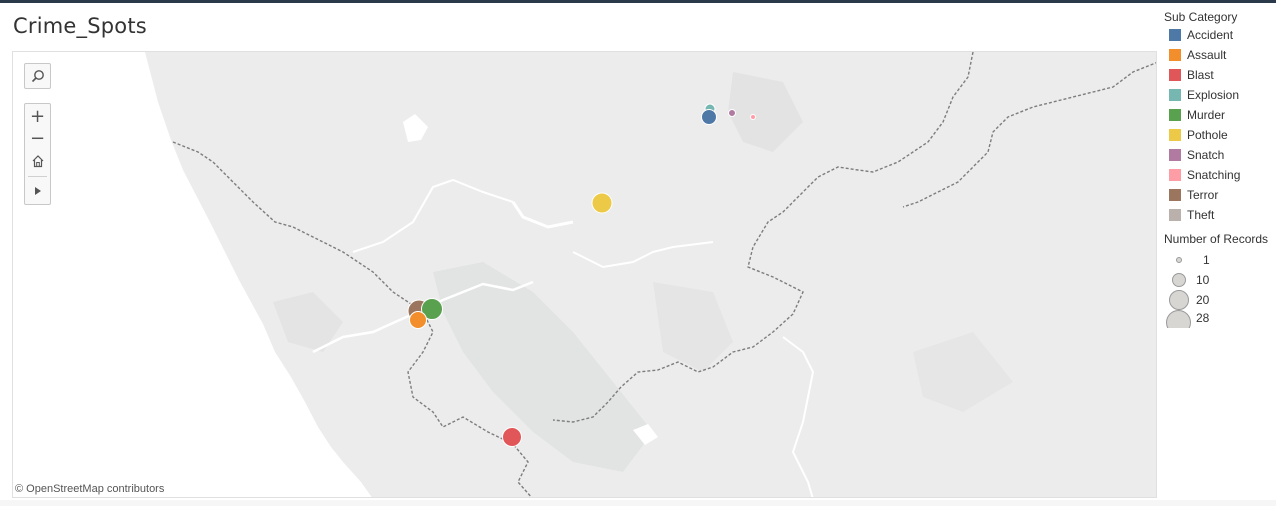 The height and width of the screenshot is (506, 1276). I want to click on legend-item-blast: Blast, so click(1220, 75).